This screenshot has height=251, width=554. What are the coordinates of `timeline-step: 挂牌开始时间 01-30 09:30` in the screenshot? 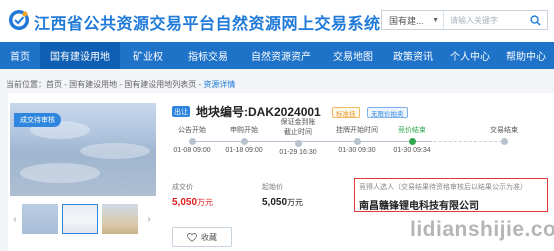 It's located at (357, 140).